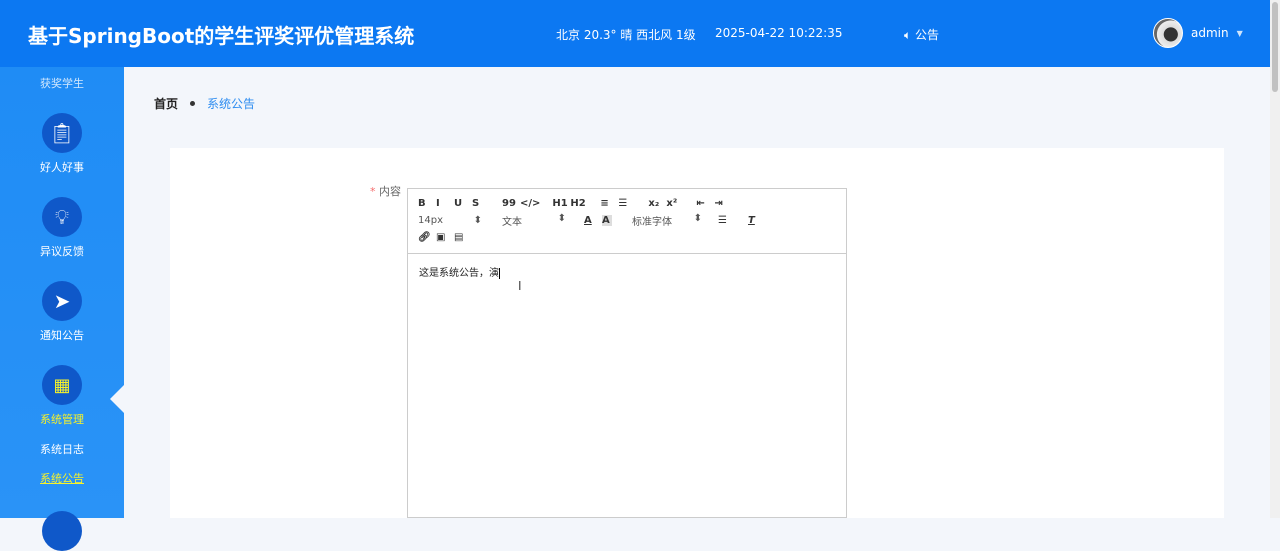 The width and height of the screenshot is (1280, 551). I want to click on lightbulb-icon: 💡︎, so click(62, 217).